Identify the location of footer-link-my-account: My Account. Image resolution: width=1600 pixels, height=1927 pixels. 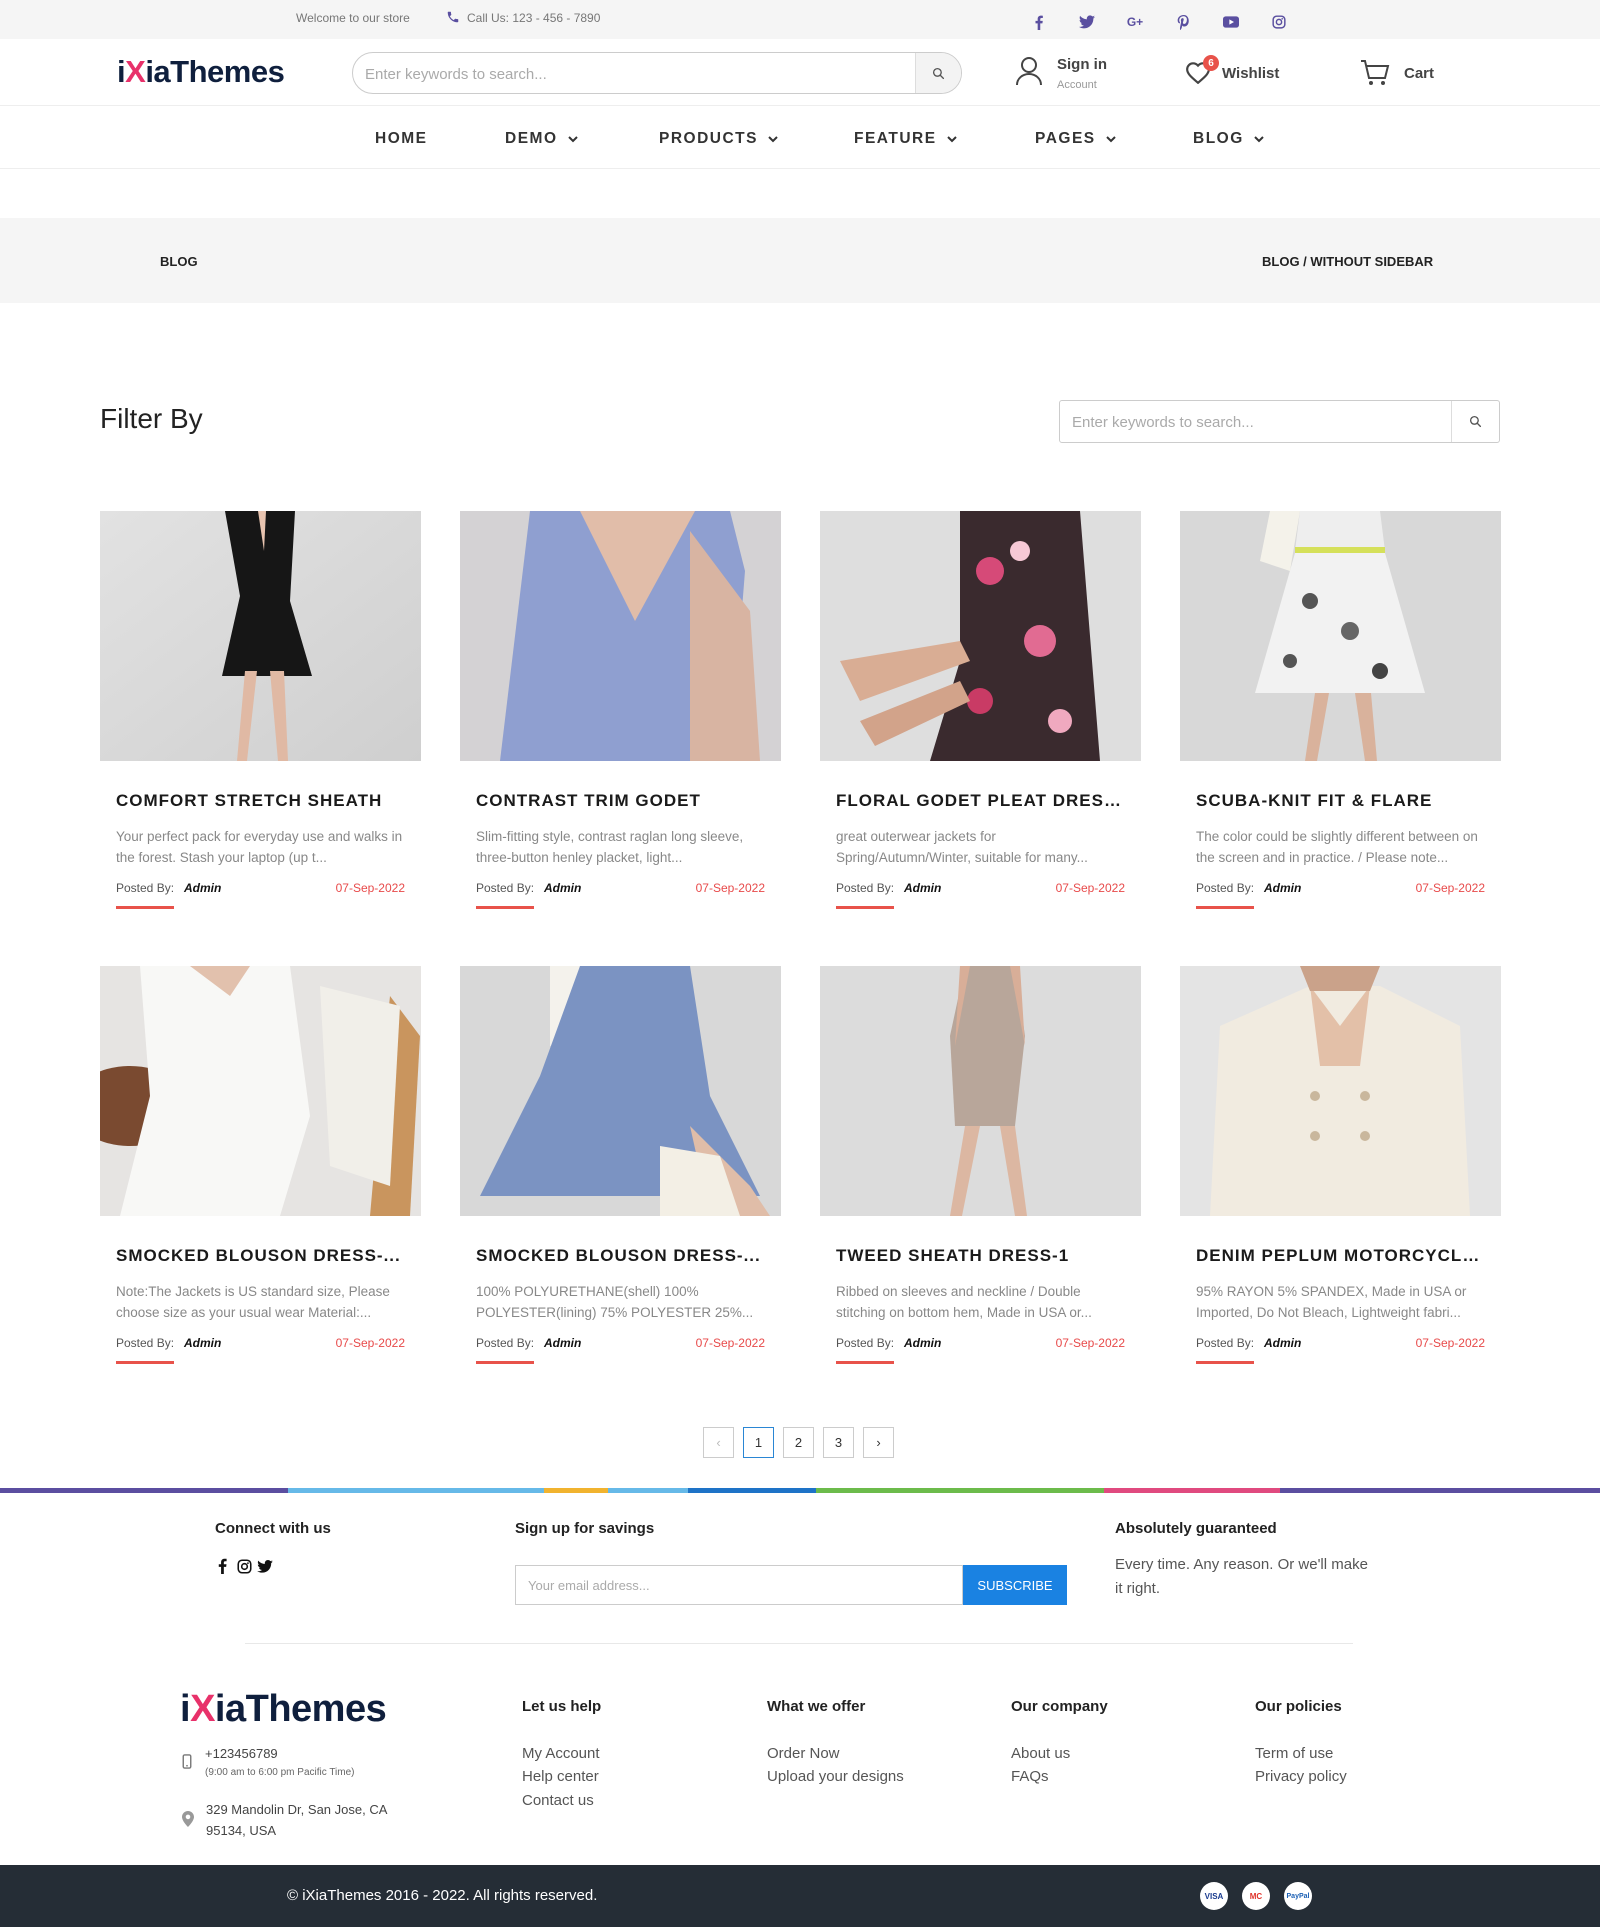
(561, 1753).